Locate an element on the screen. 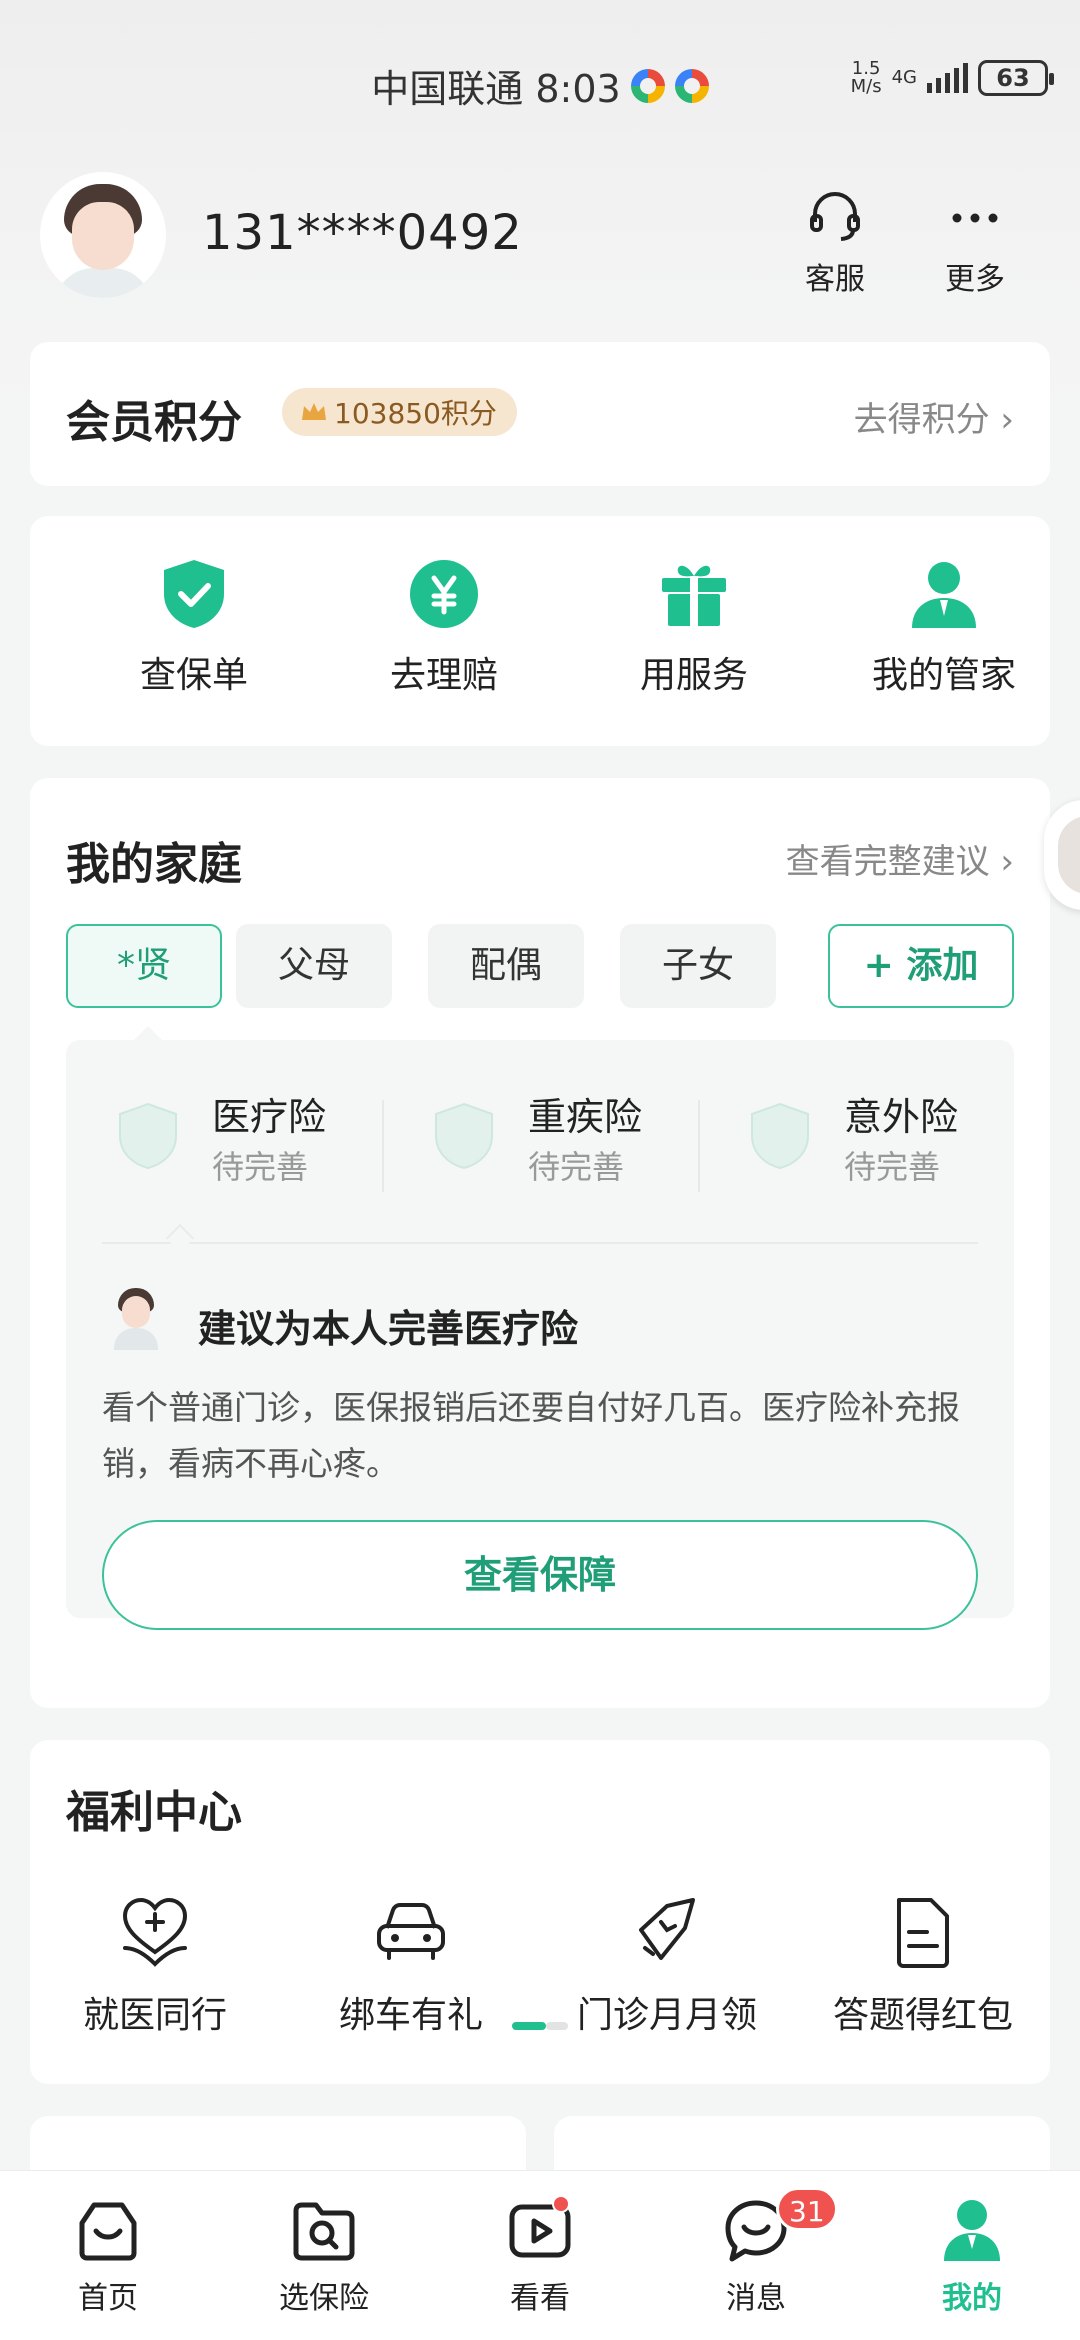 Image resolution: width=1080 pixels, height=2340 pixels. star-ticket-icon is located at coordinates (667, 1929).